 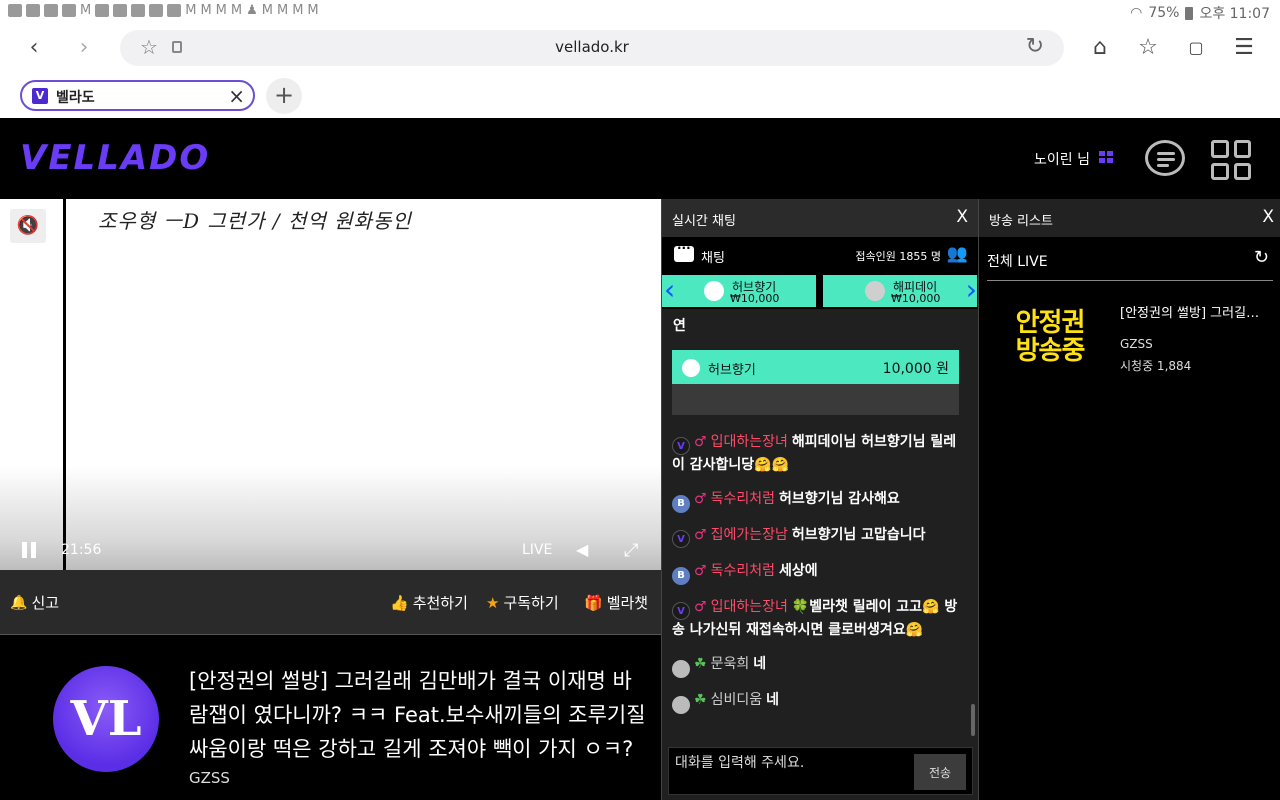 What do you see at coordinates (531, 603) in the screenshot?
I see `subscribe-label: 구독하기` at bounding box center [531, 603].